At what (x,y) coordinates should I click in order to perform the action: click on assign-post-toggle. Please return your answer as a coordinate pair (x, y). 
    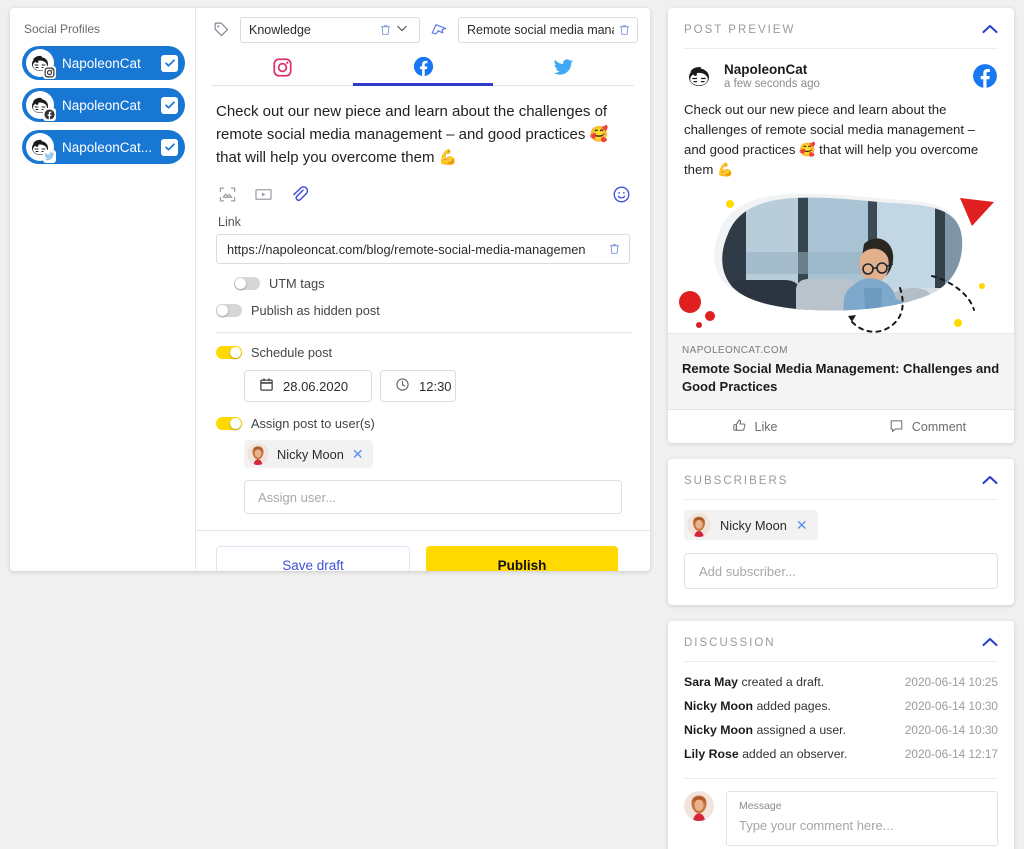
    Looking at the image, I should click on (229, 423).